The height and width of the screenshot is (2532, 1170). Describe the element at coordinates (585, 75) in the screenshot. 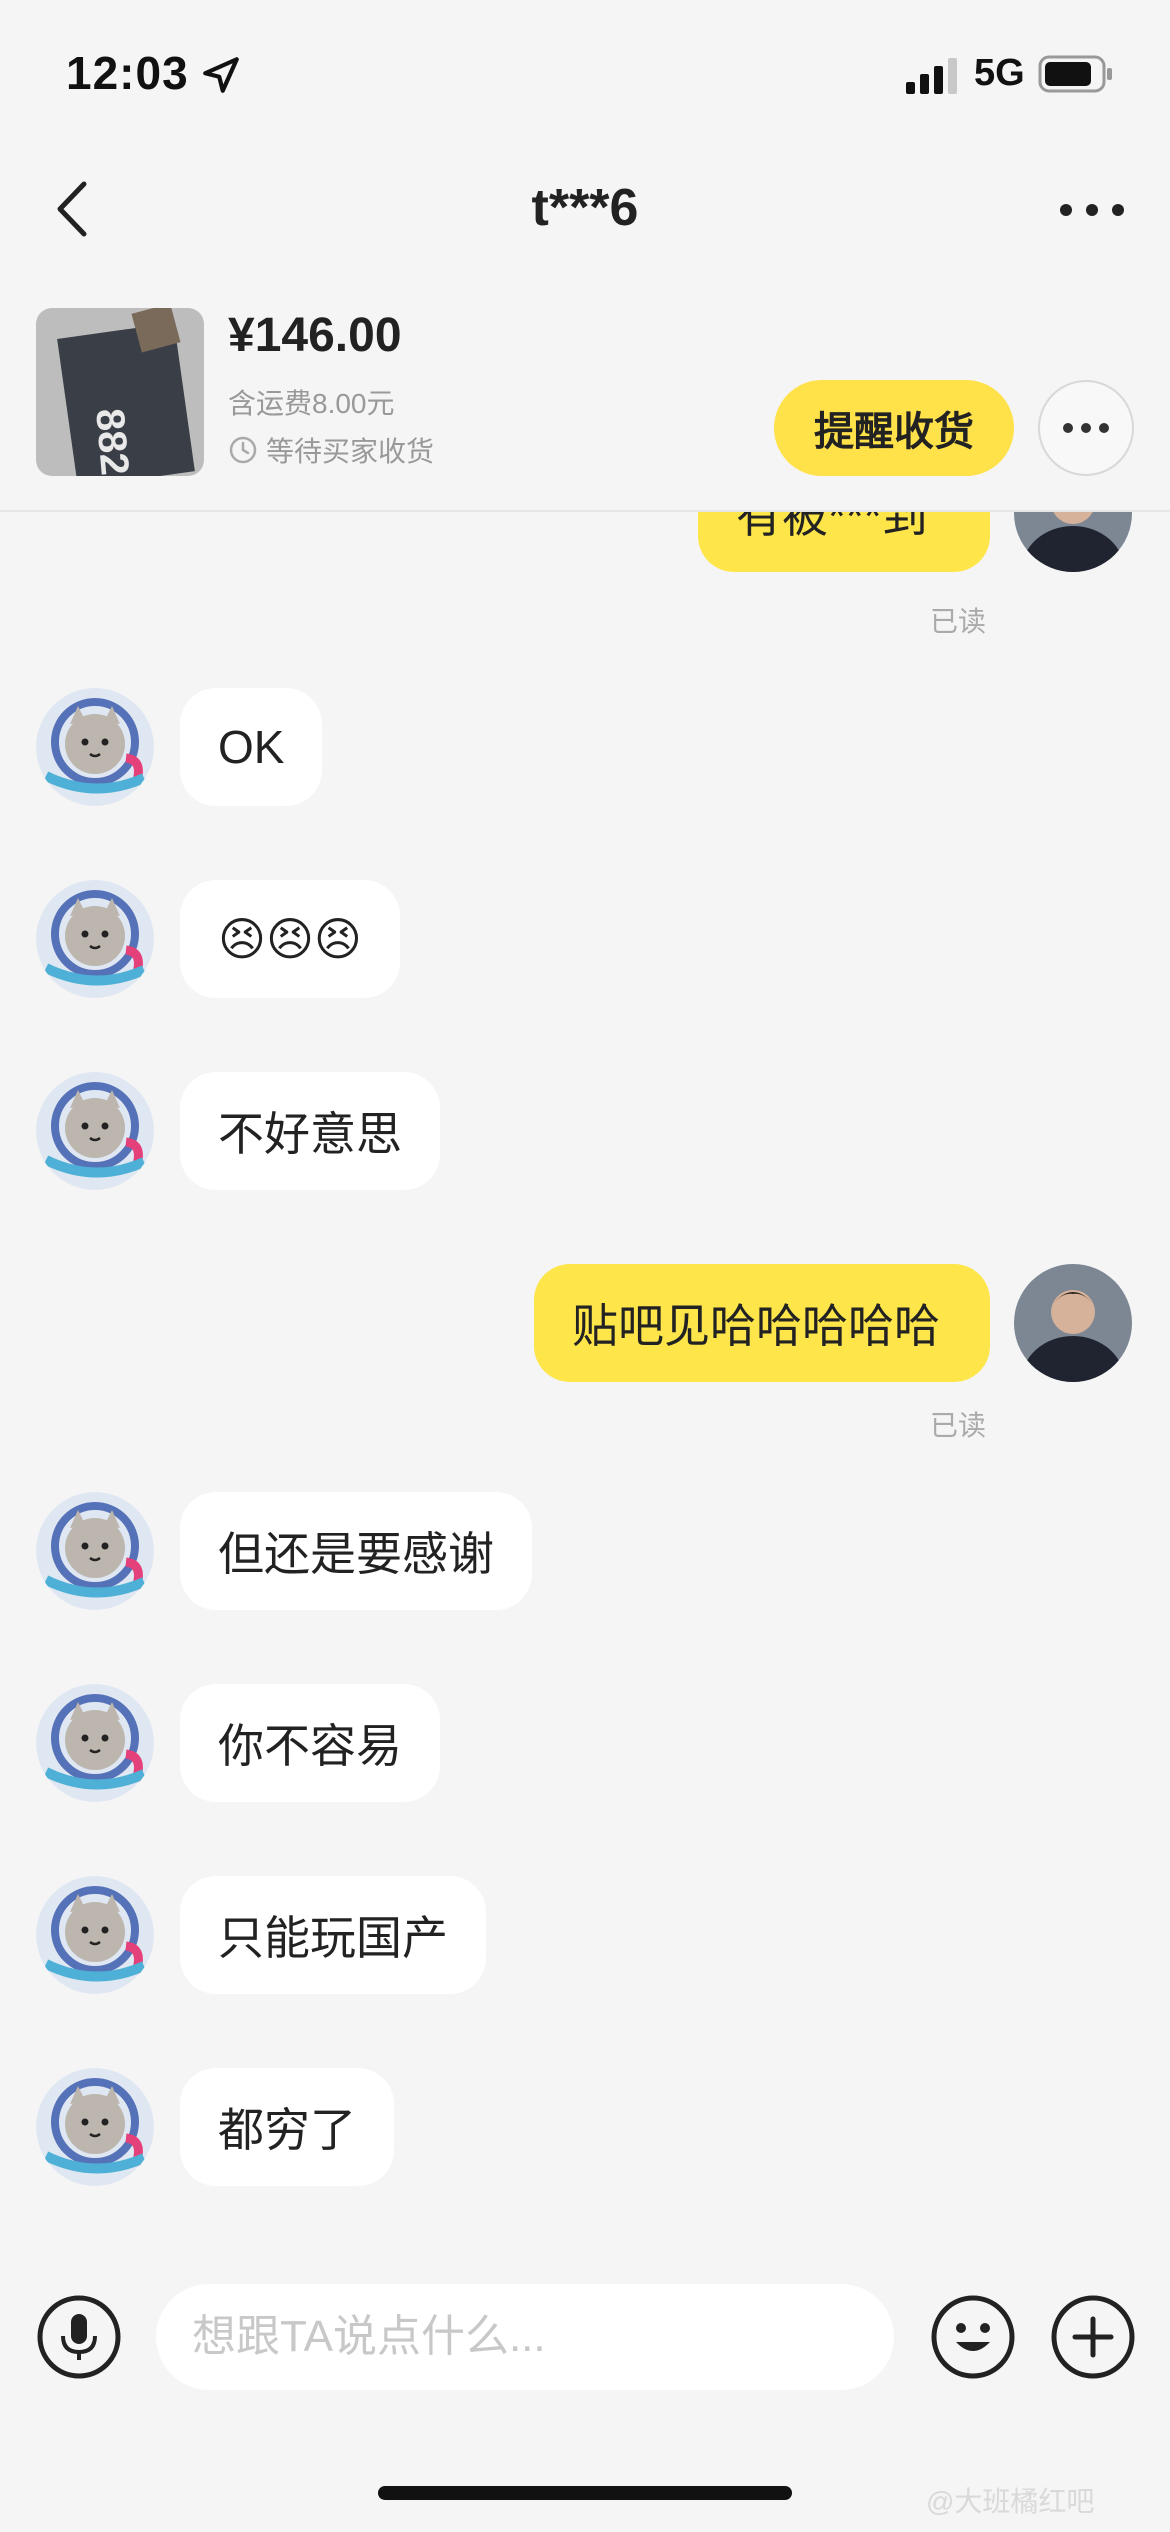

I see `status-bar: 12:03 5G` at that location.